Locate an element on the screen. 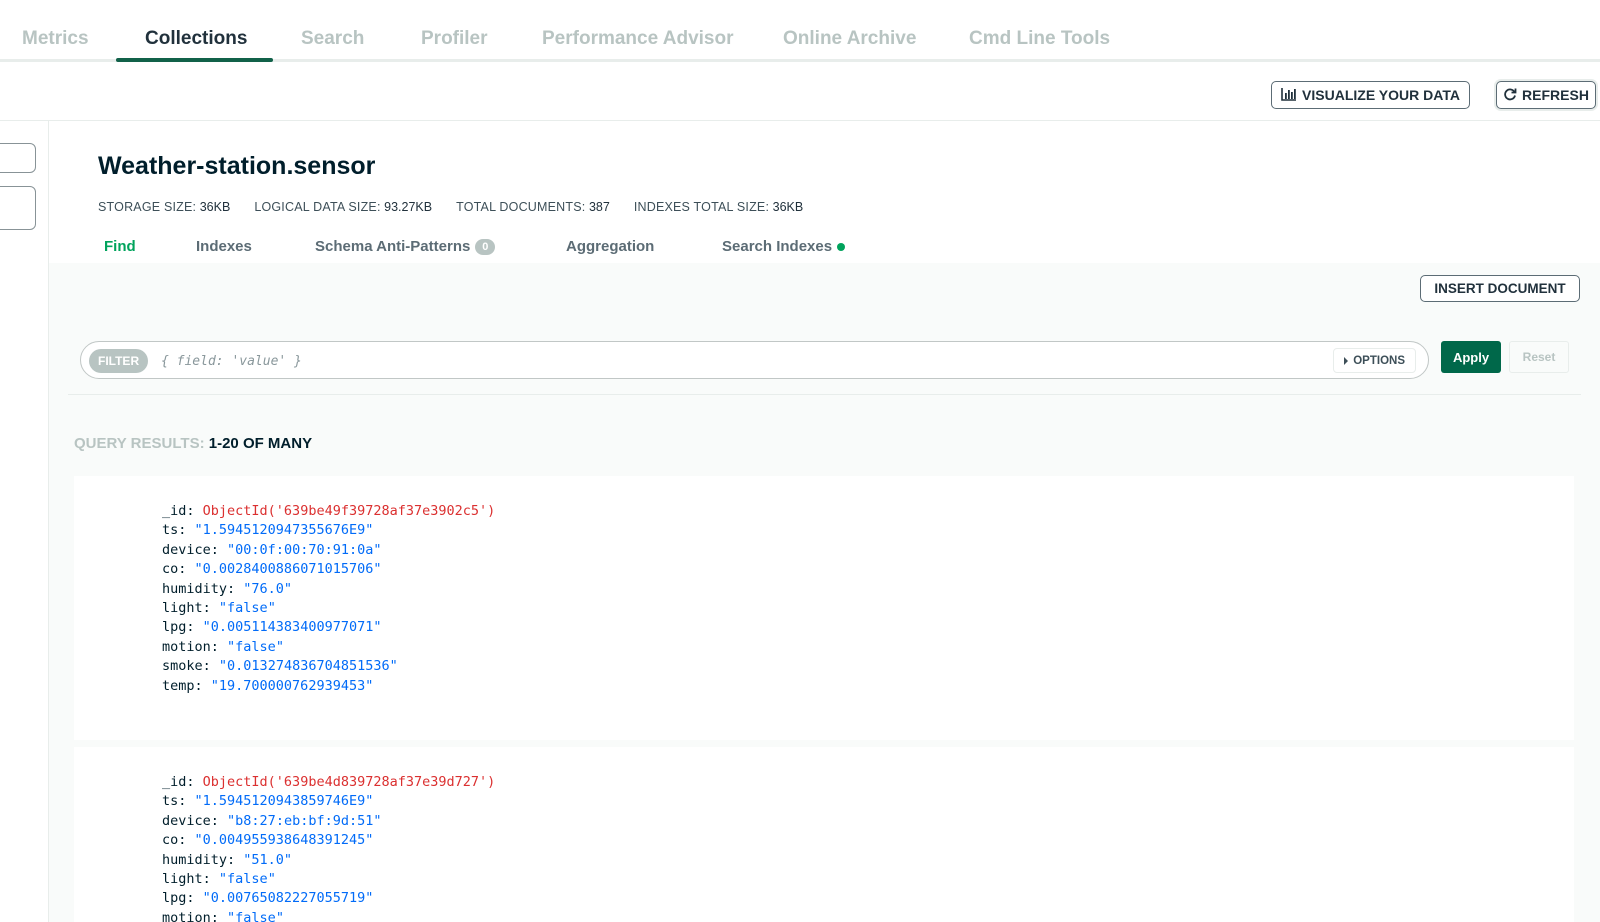  document-field: smoke: "0.013274836704851536" is located at coordinates (280, 666).